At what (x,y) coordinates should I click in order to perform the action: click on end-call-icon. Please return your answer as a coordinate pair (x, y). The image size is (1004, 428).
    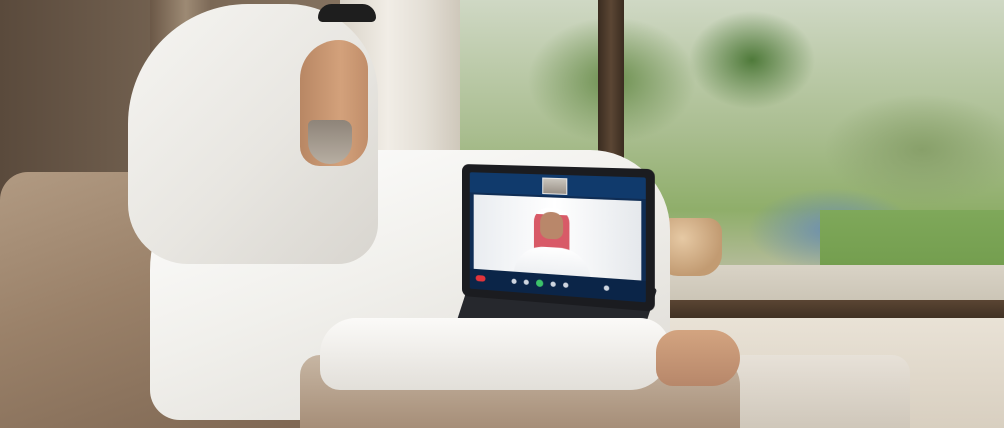
    Looking at the image, I should click on (481, 278).